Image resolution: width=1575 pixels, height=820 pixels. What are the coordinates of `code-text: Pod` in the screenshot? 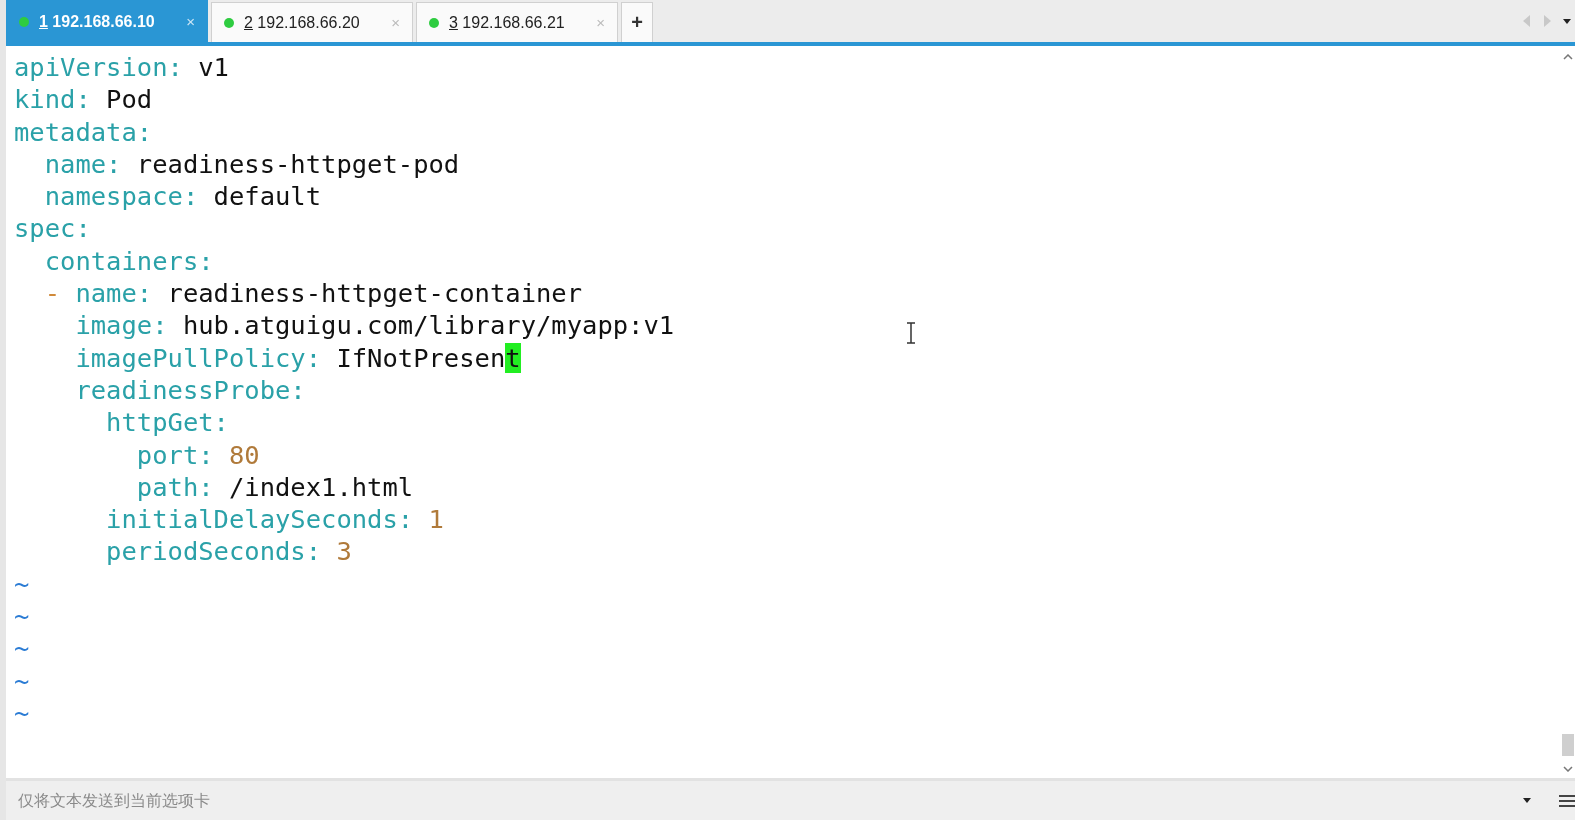 It's located at (129, 99).